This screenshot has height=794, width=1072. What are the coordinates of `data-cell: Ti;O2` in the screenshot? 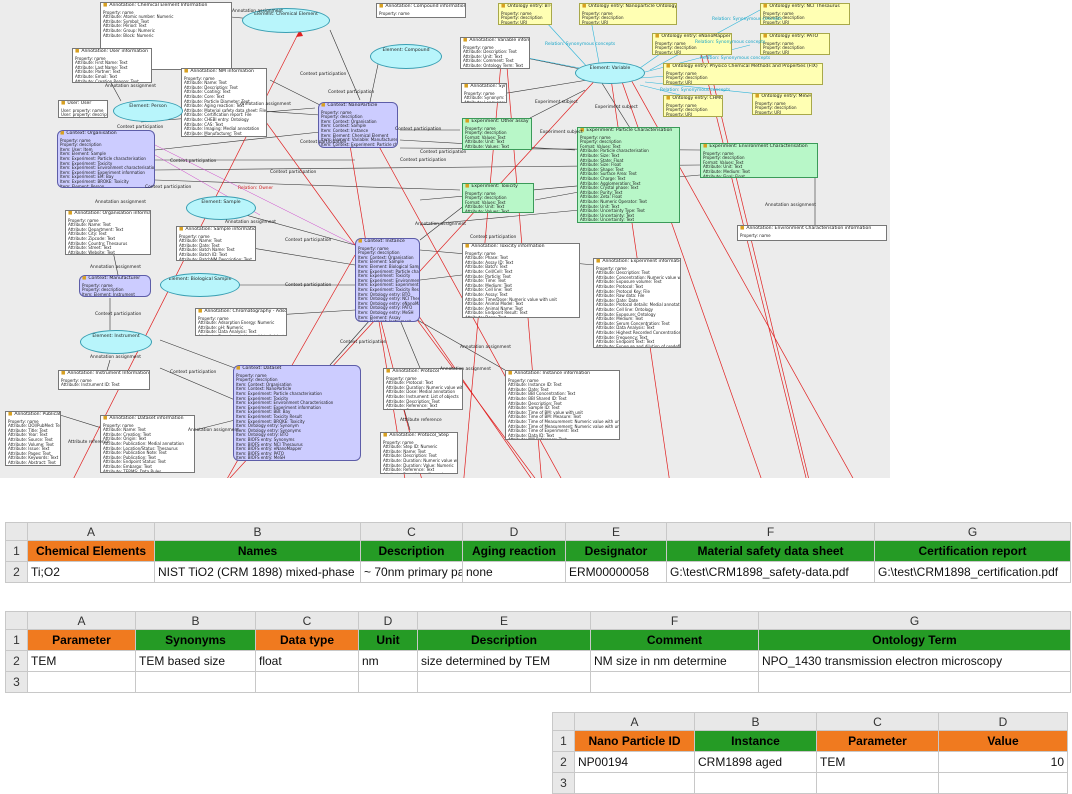 It's located at (91, 572).